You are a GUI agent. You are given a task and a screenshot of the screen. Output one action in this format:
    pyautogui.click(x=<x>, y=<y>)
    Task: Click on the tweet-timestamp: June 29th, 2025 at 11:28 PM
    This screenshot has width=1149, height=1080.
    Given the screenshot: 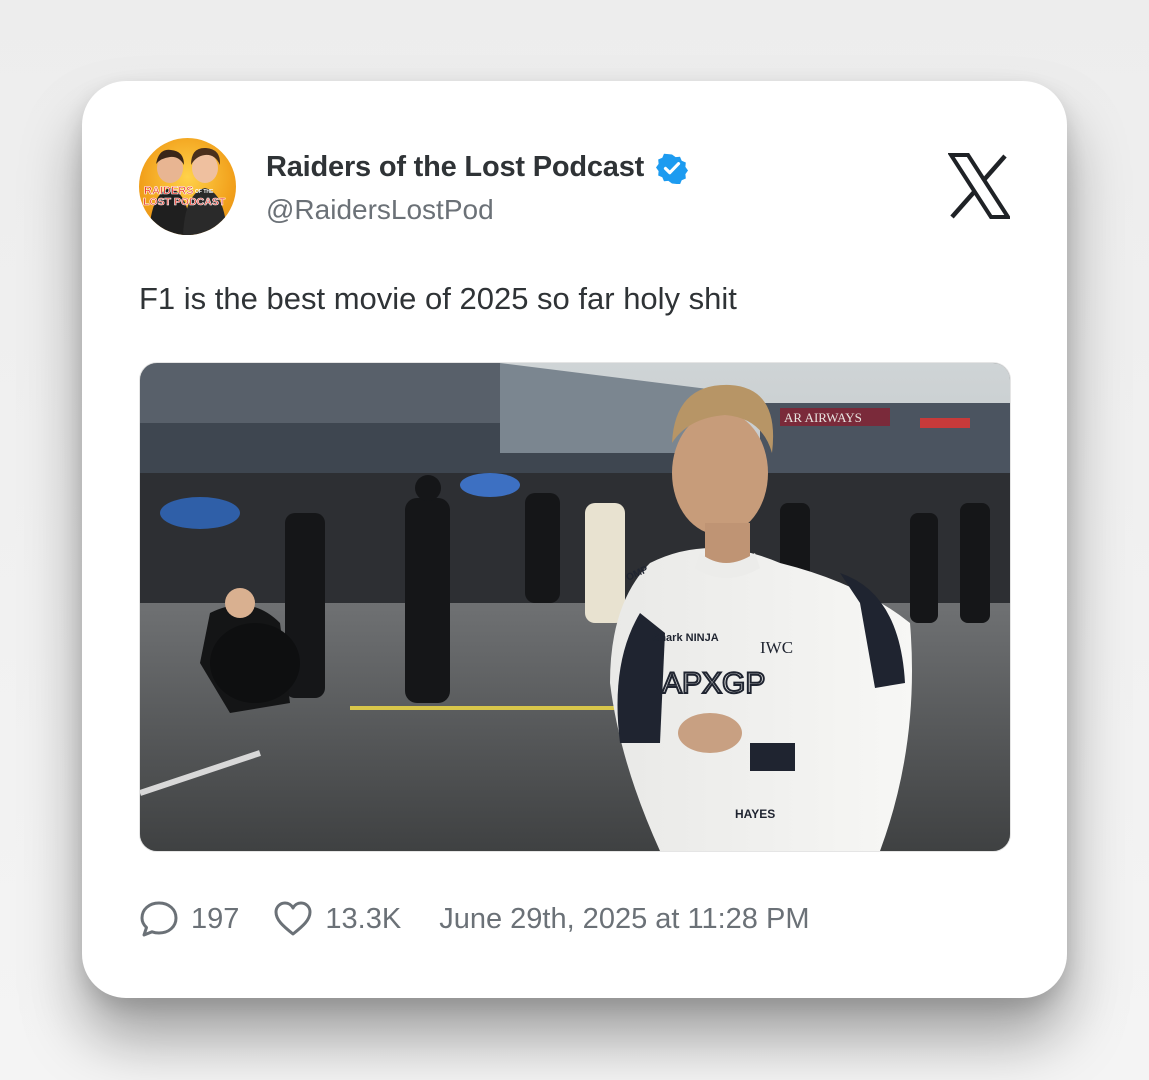 What is the action you would take?
    pyautogui.click(x=624, y=919)
    